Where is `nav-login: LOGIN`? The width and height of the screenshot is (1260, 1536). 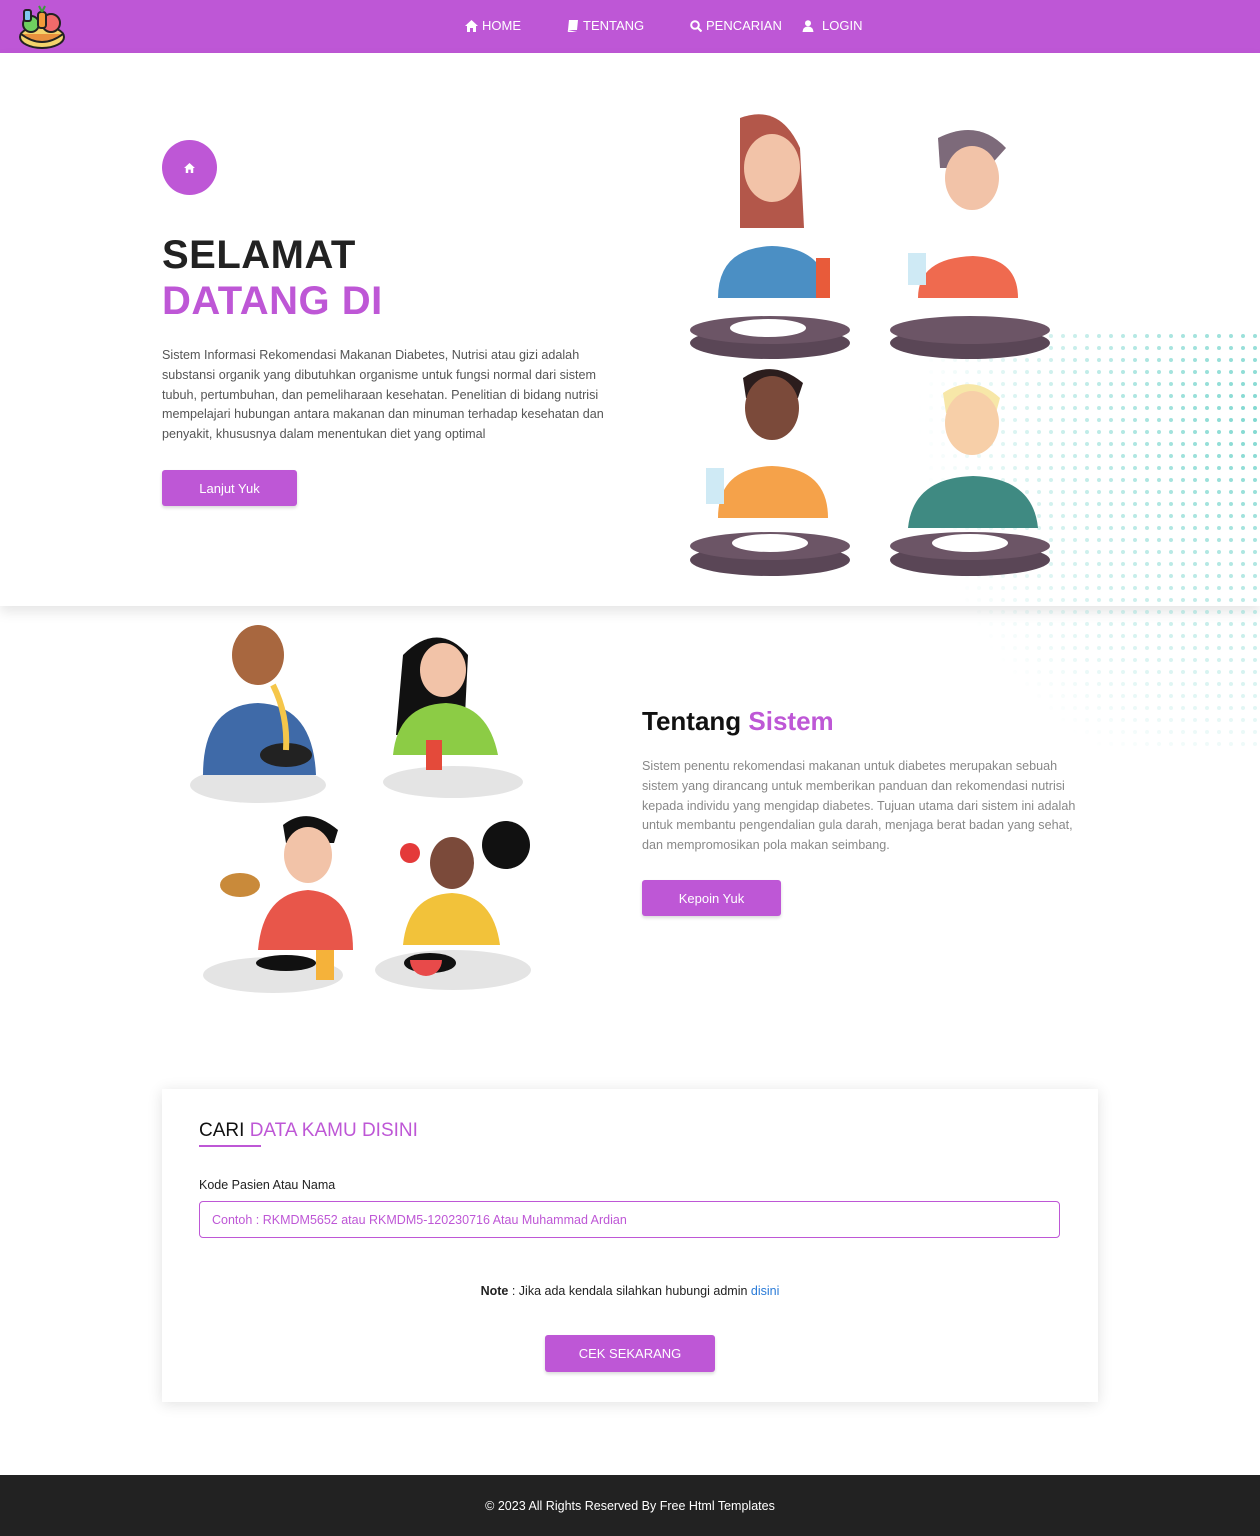 nav-login: LOGIN is located at coordinates (832, 25).